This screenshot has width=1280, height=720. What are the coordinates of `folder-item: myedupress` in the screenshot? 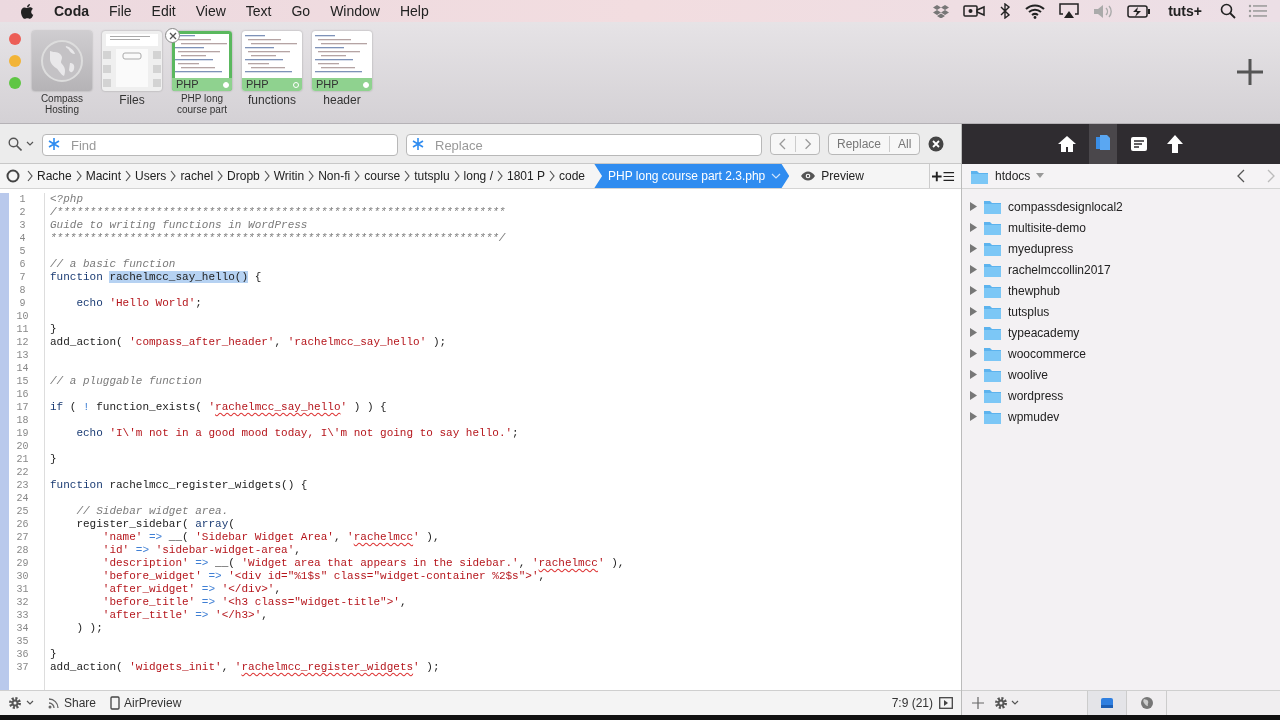 It's located at (1041, 248).